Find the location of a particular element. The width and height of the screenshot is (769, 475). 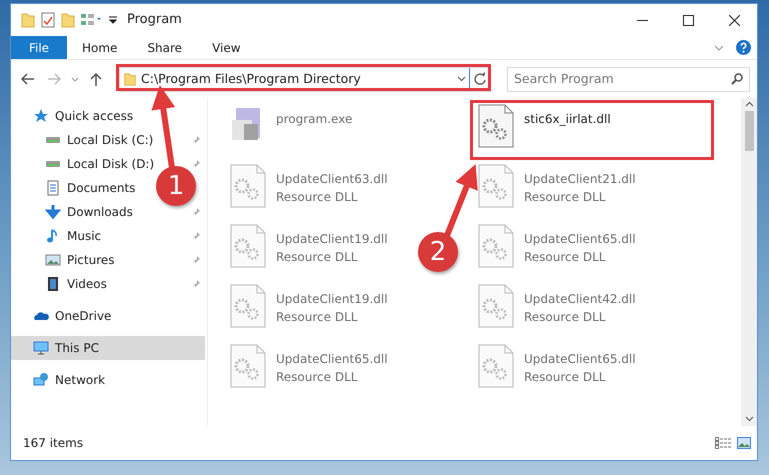

file-tab: File is located at coordinates (39, 47).